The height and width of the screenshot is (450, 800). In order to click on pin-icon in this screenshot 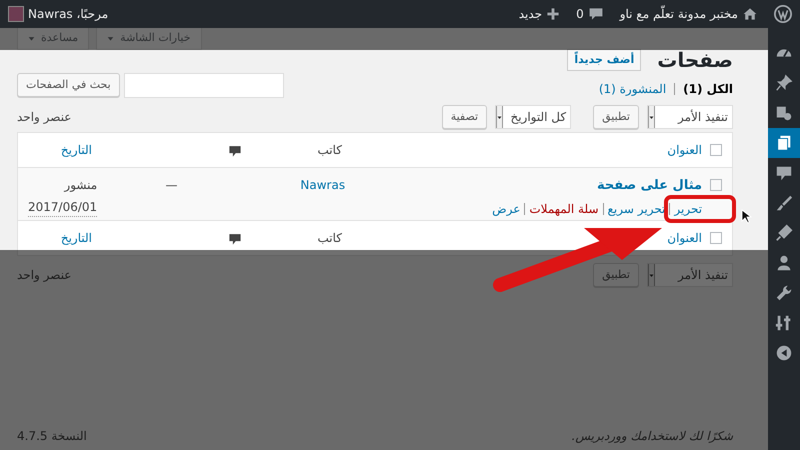, I will do `click(784, 83)`.